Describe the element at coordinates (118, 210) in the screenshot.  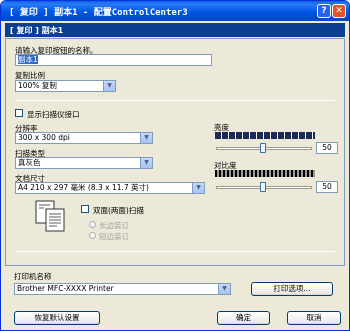
I see `duplex-label: 双面(两面)扫描` at that location.